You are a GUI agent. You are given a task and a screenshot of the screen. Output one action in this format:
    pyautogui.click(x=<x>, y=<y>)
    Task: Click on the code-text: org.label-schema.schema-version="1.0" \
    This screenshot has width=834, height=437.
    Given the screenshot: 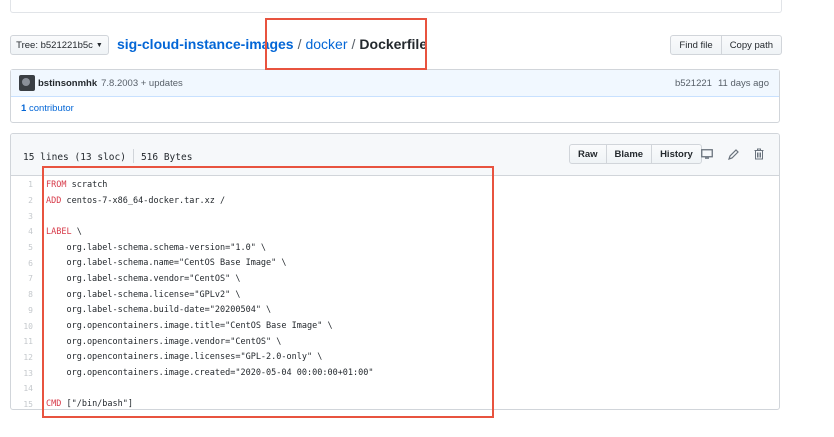 What is the action you would take?
    pyautogui.click(x=153, y=248)
    